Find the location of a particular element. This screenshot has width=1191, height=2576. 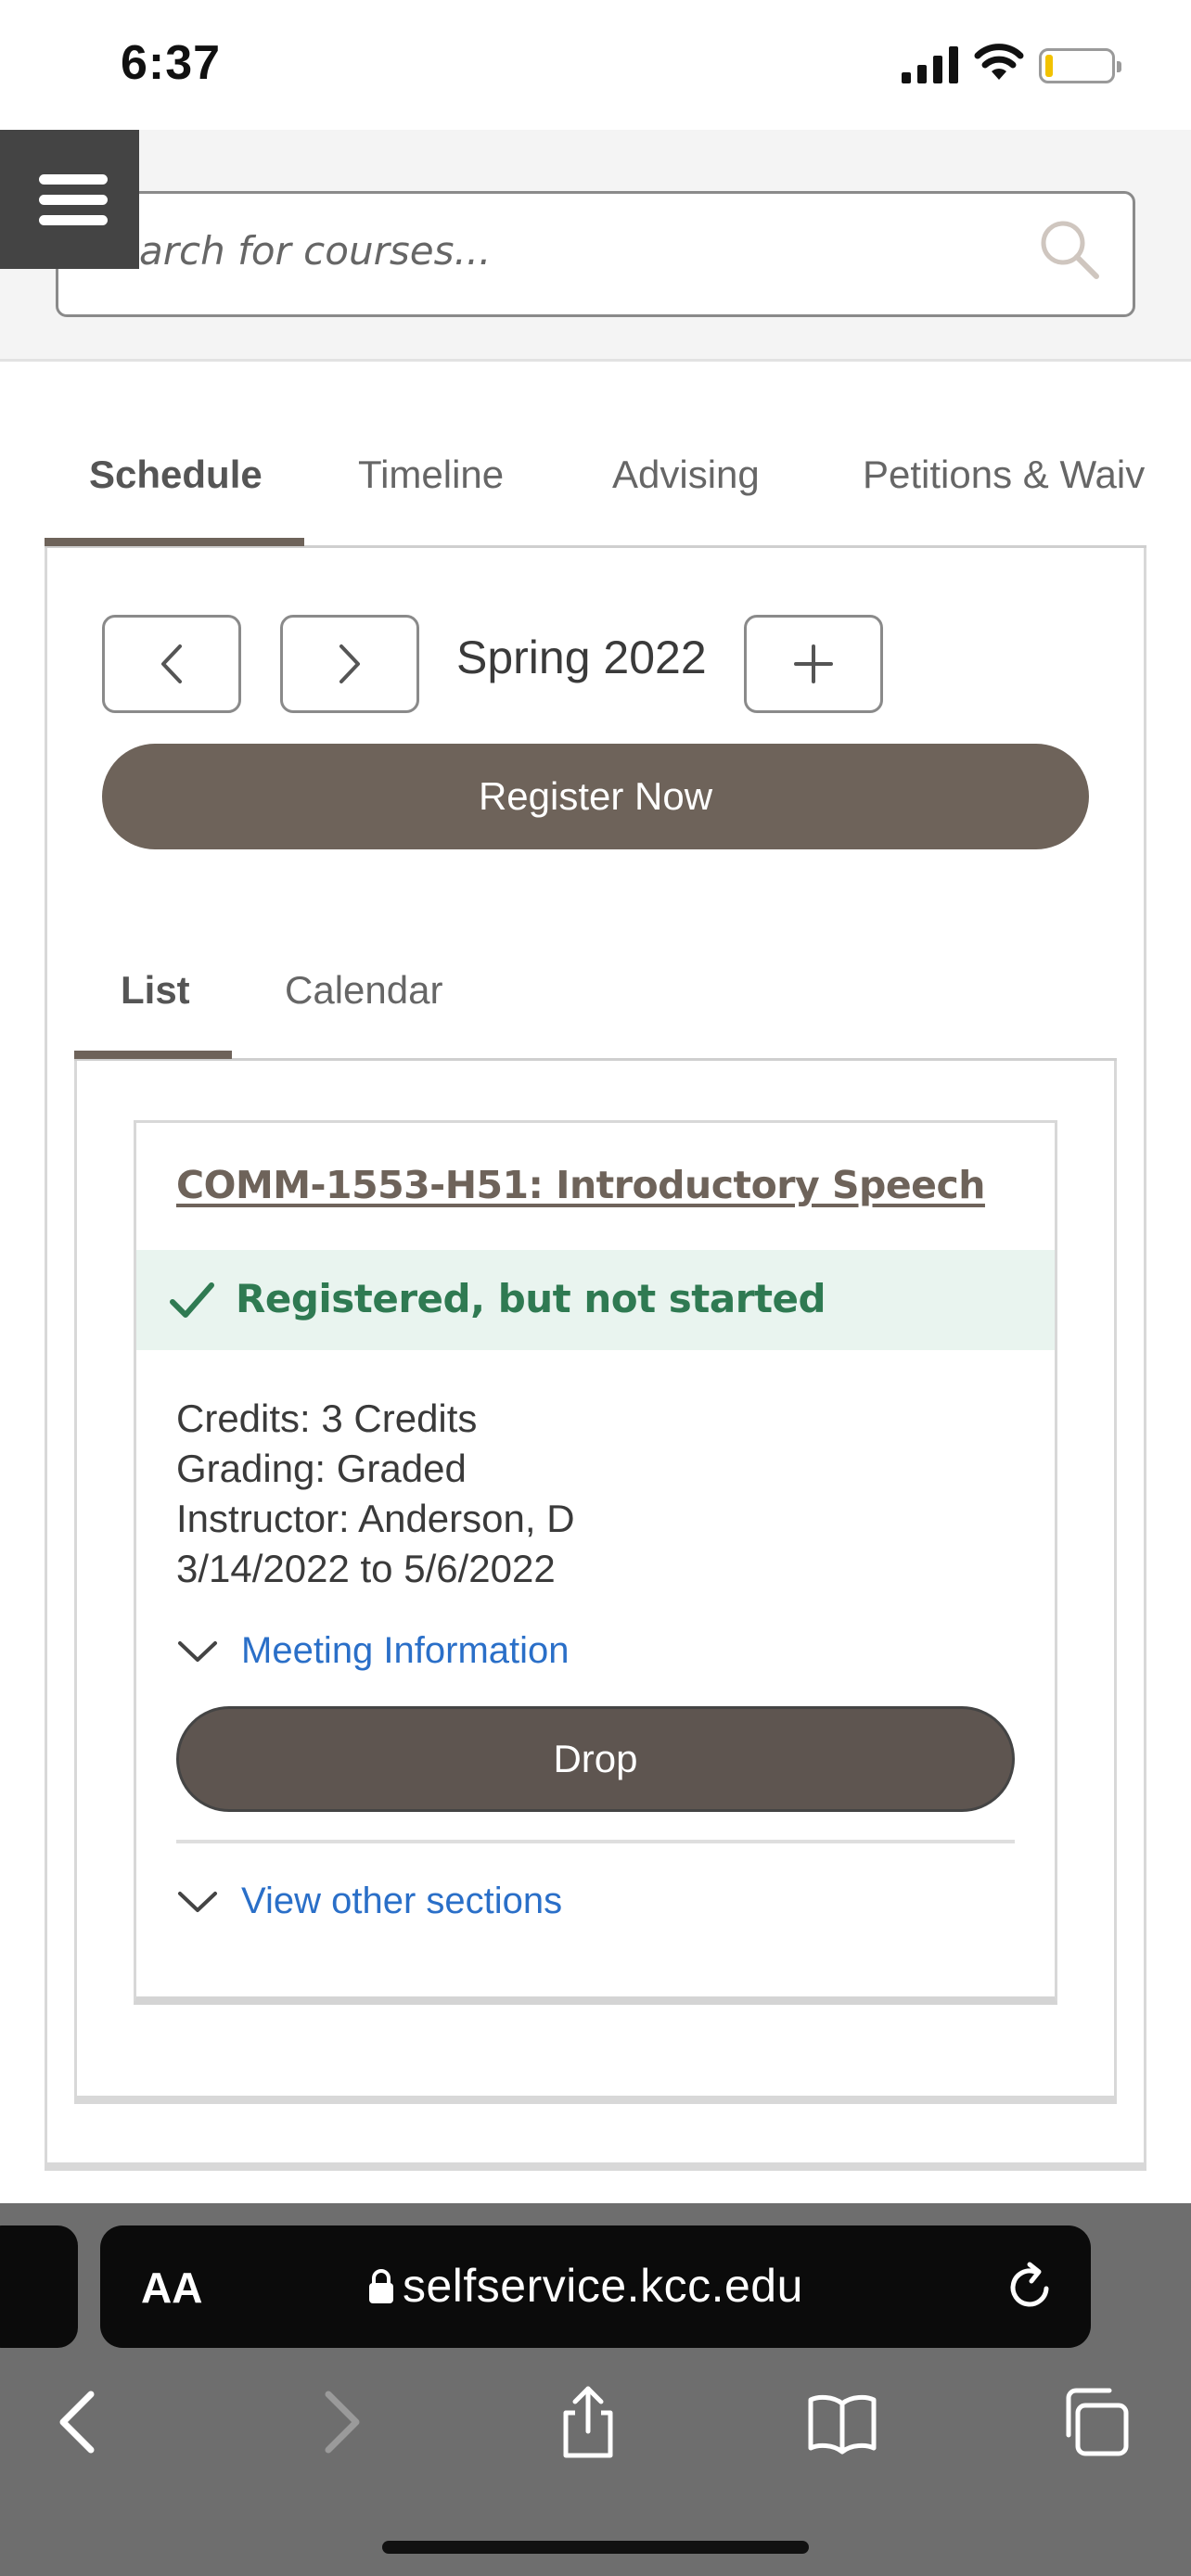

cellular-signal-icon is located at coordinates (930, 64).